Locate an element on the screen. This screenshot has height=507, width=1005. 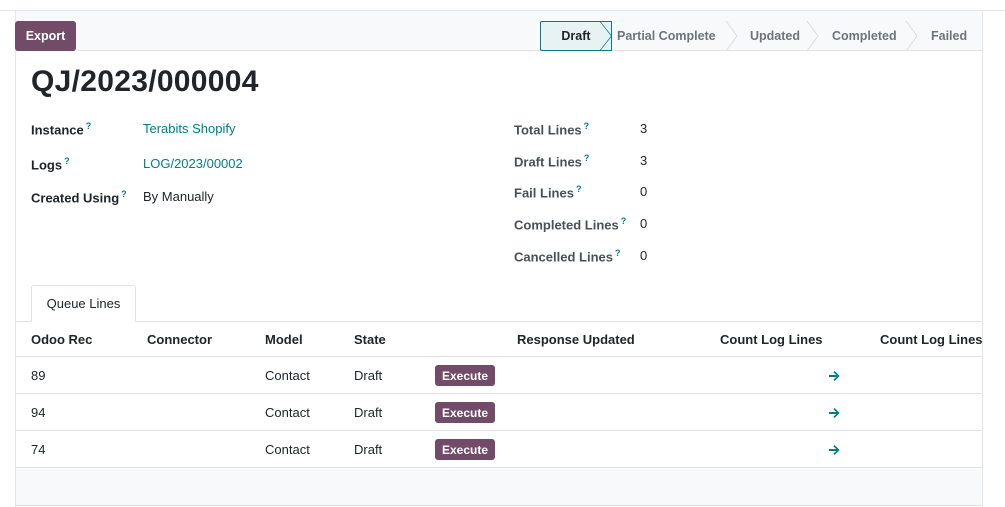
record-title: QJ/2023/000004 is located at coordinates (145, 81).